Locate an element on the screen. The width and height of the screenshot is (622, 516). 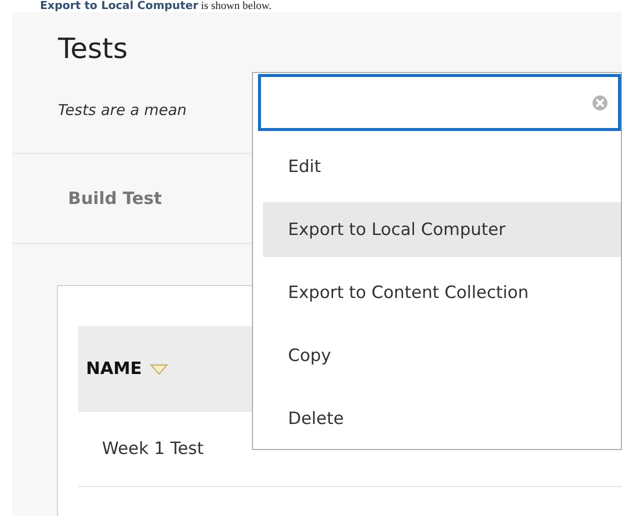
column-header: NAME is located at coordinates (127, 369).